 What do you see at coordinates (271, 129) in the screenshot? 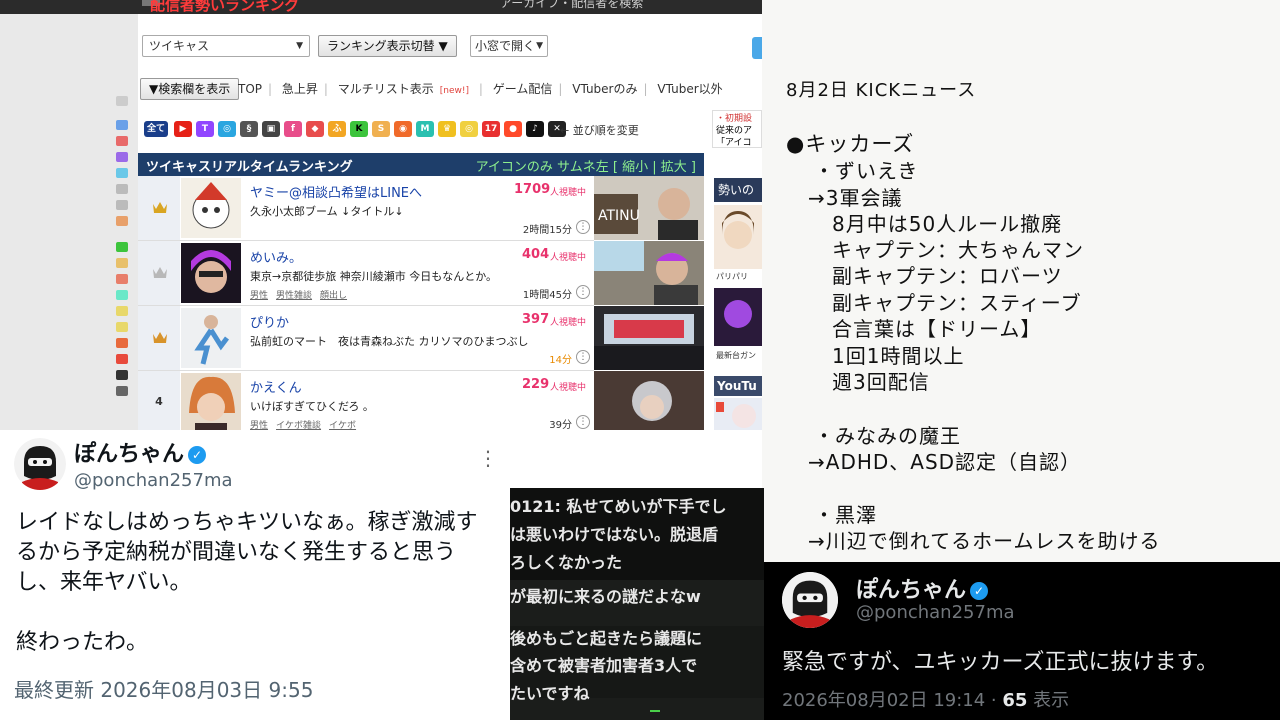
I see `niconico-icon: ▣` at bounding box center [271, 129].